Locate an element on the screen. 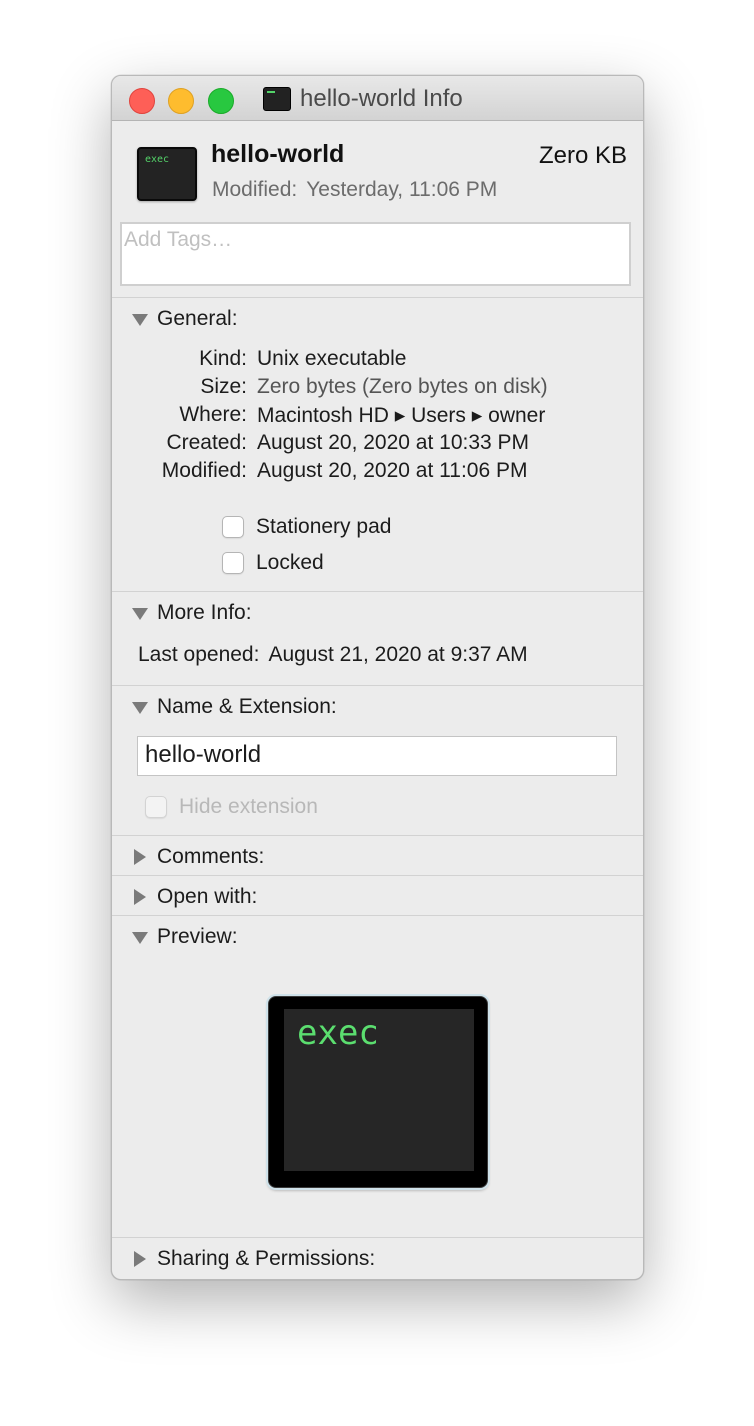  hide-extension-option: Hide extension is located at coordinates (231, 807).